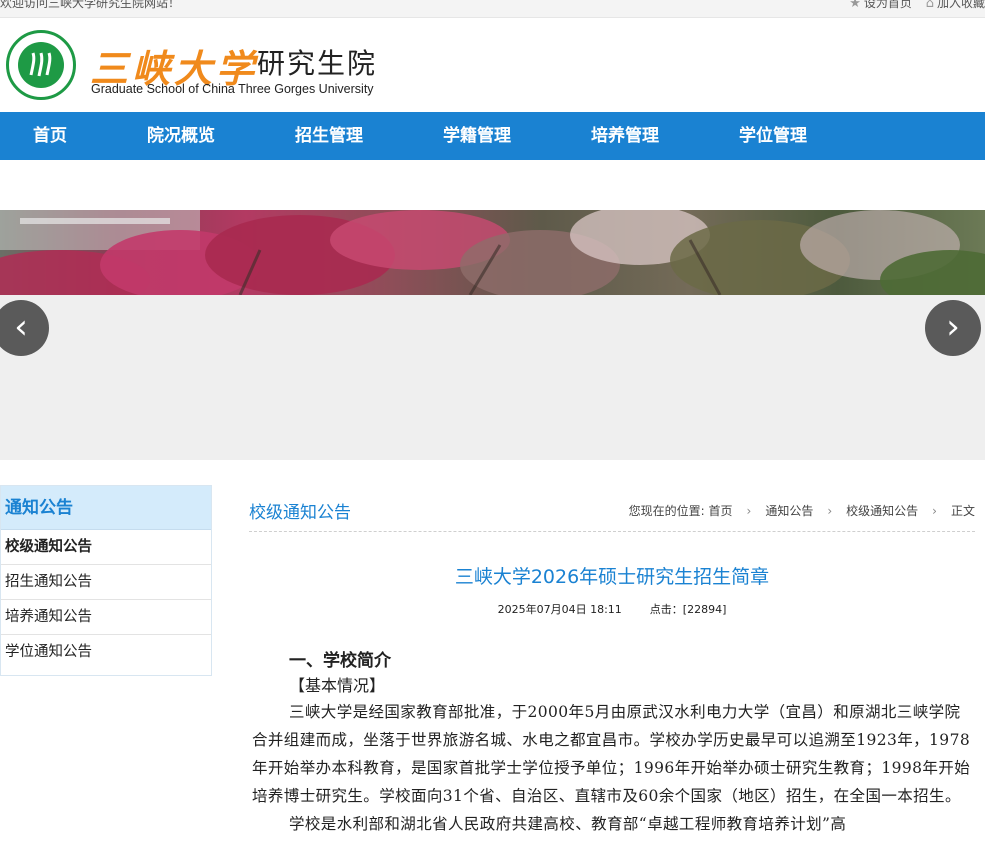 The image size is (985, 861). I want to click on content-header: 校级通知公告 您现在的位置: 首页 › 通知公告 › 校级通知公告 › 正文, so click(612, 513).